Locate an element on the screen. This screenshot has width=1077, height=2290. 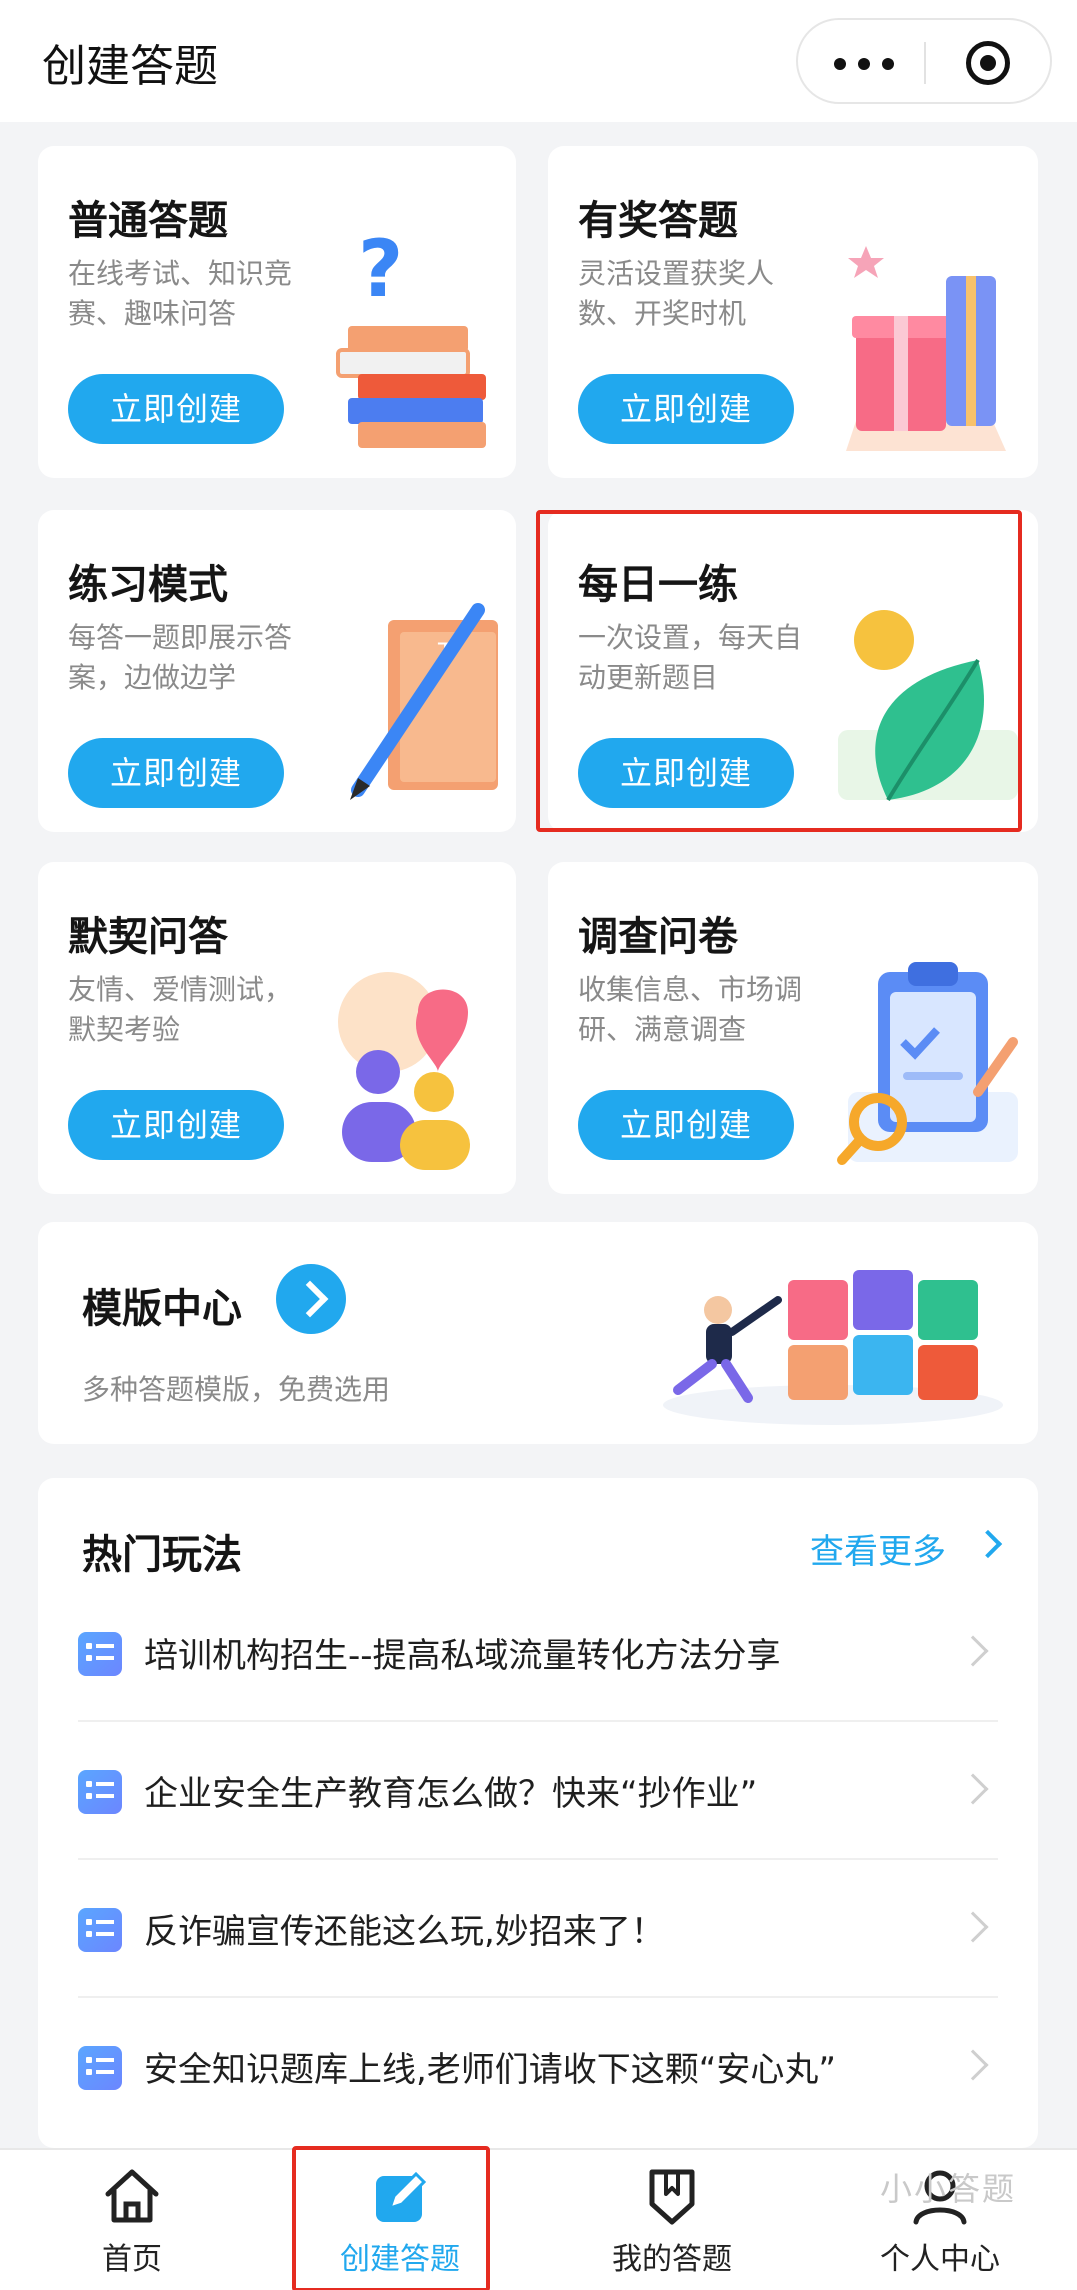
card-desc: 每答一题即展示答案，边做边学 is located at coordinates (180, 657).